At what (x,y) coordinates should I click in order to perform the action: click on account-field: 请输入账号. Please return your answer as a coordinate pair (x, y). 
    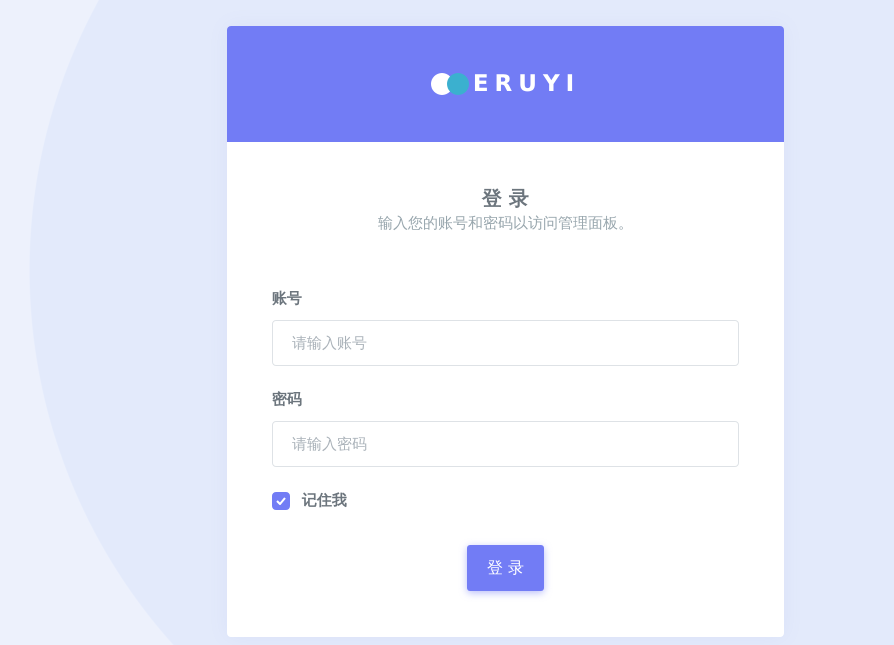
    Looking at the image, I should click on (505, 343).